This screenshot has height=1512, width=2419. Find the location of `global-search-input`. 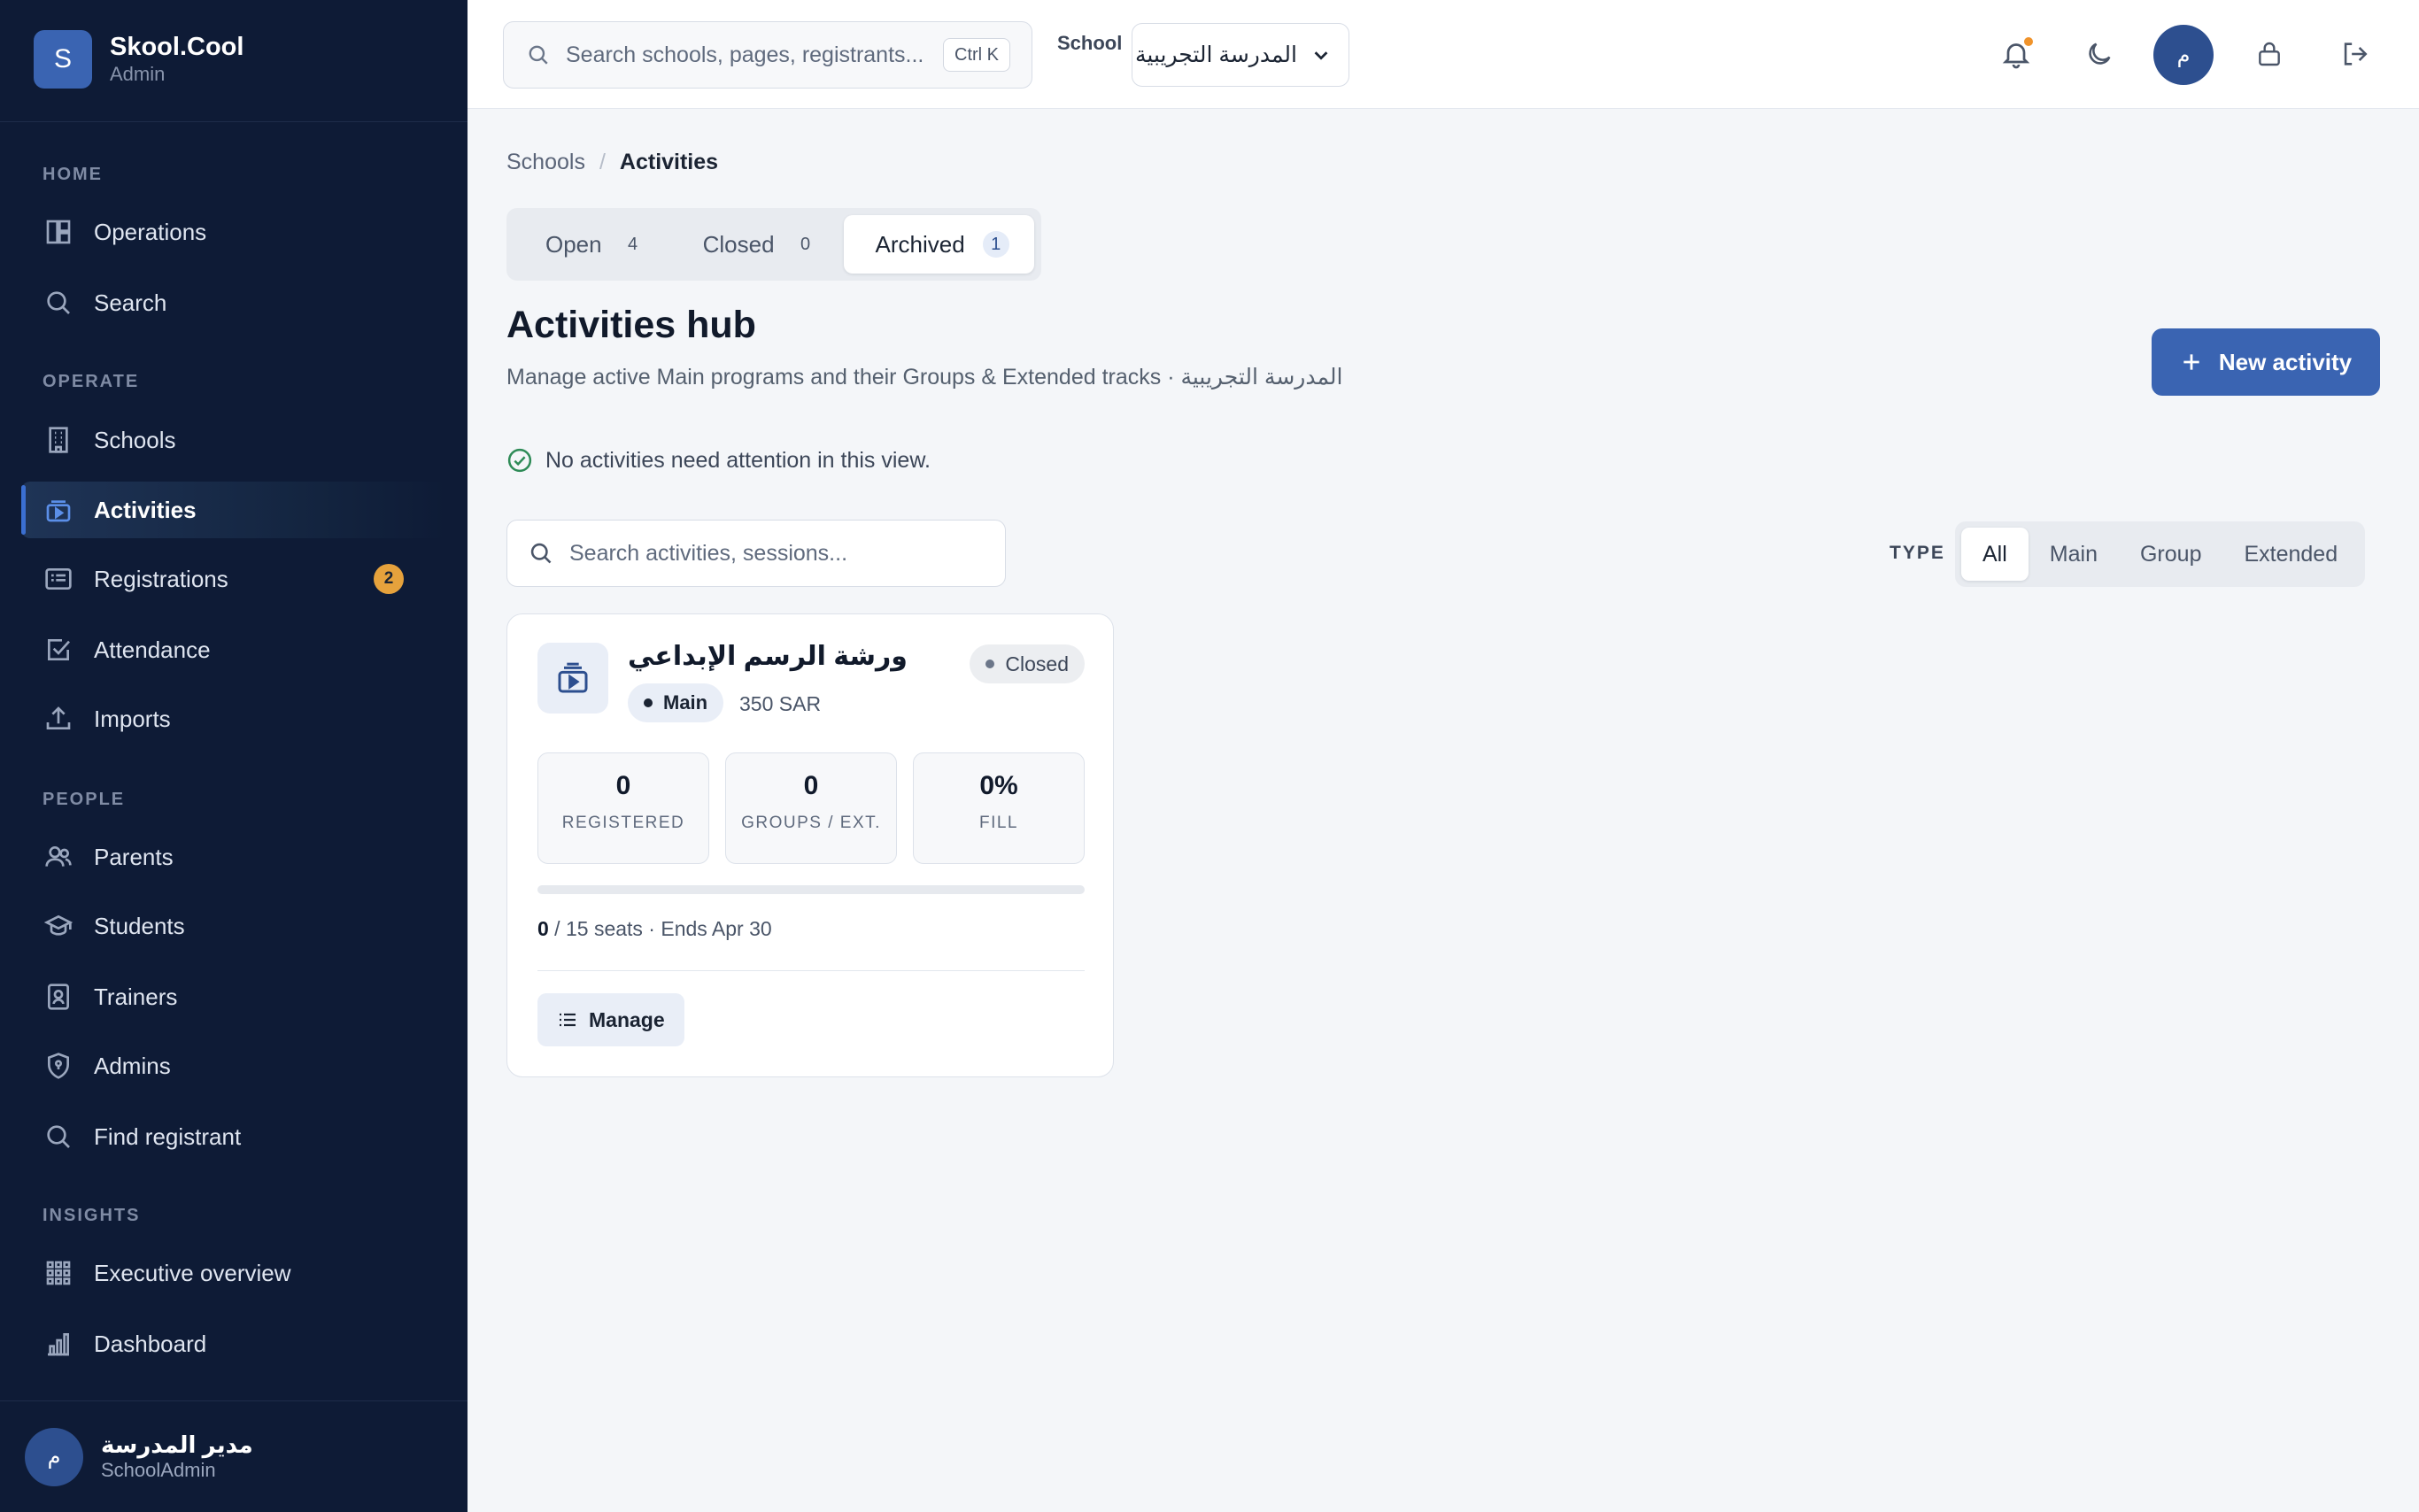

global-search-input is located at coordinates (752, 55).